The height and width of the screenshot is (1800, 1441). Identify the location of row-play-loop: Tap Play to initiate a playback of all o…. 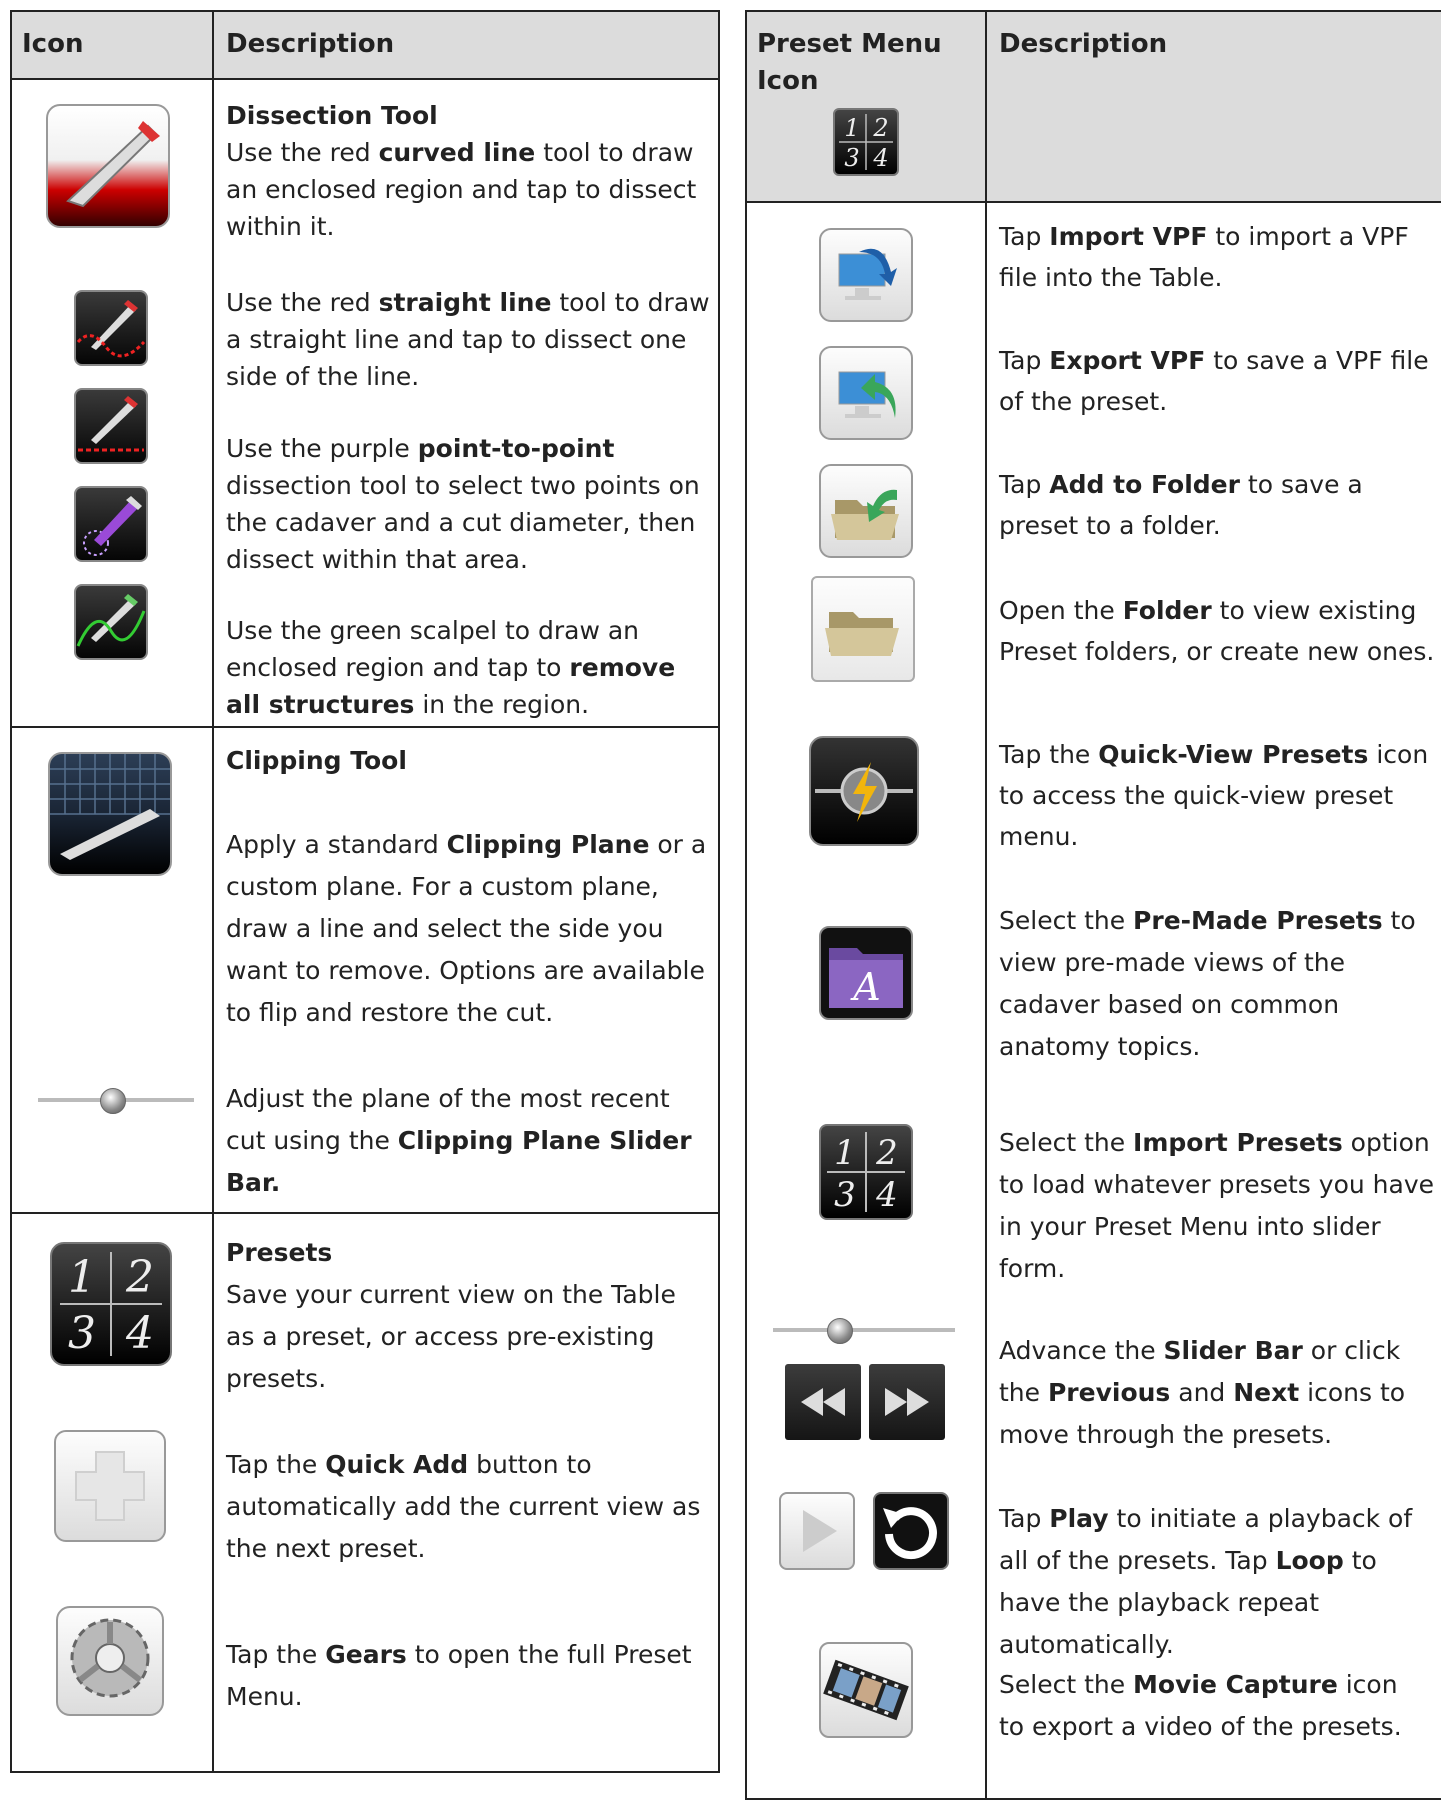
(1206, 1581).